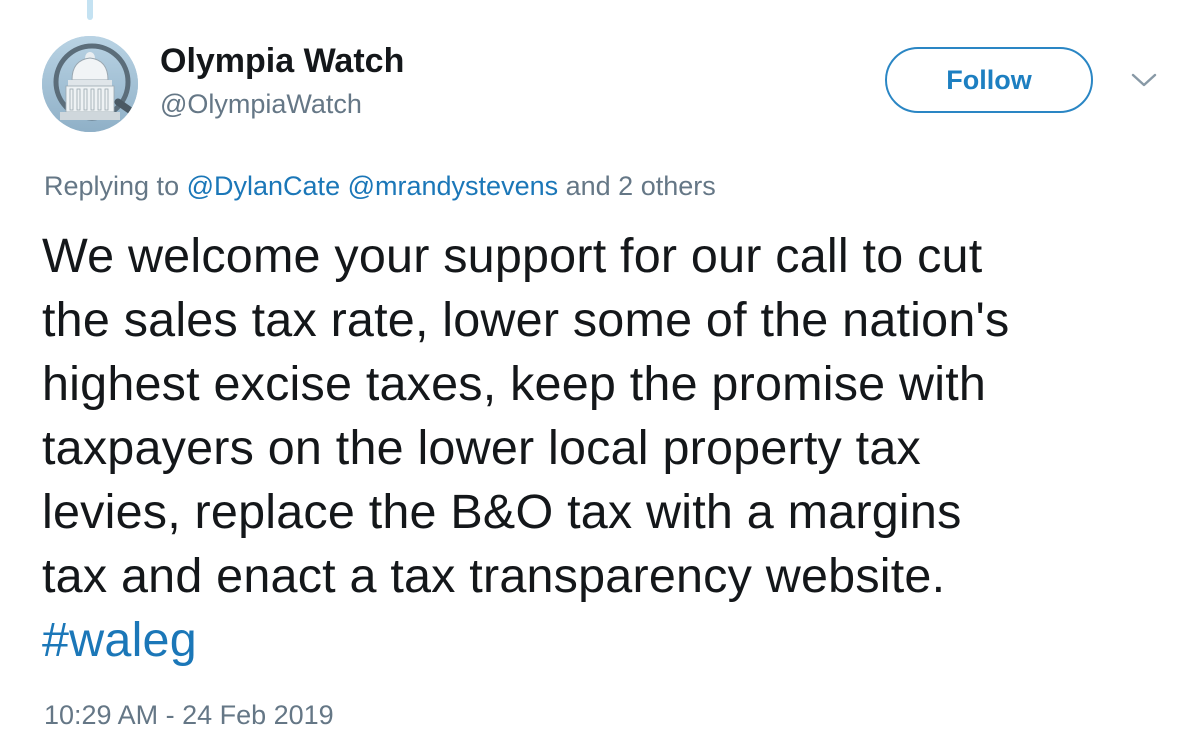 Image resolution: width=1196 pixels, height=752 pixels. What do you see at coordinates (261, 104) in the screenshot?
I see `author-handle: @OlympiaWatch` at bounding box center [261, 104].